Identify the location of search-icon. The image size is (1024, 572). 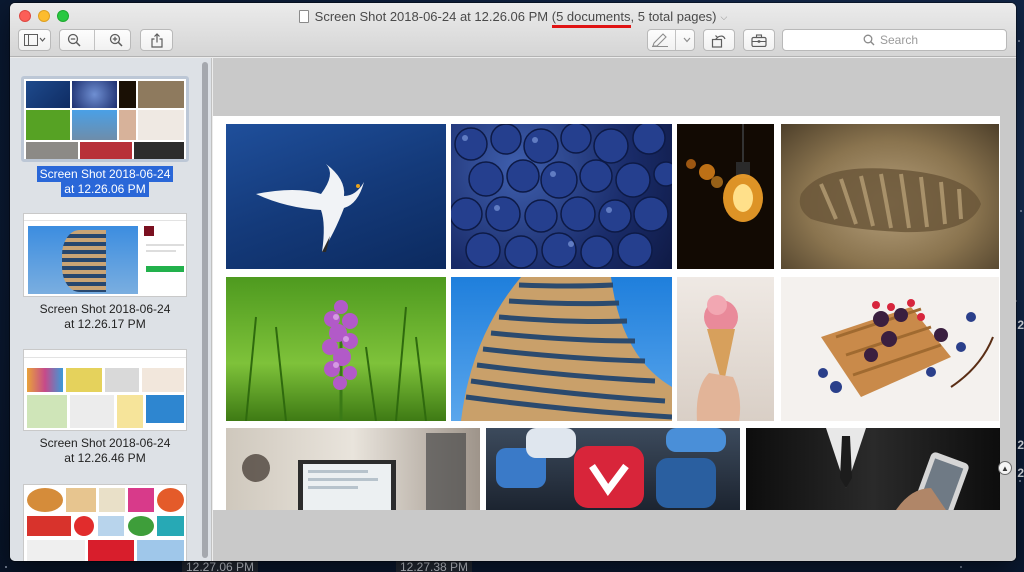
(869, 40).